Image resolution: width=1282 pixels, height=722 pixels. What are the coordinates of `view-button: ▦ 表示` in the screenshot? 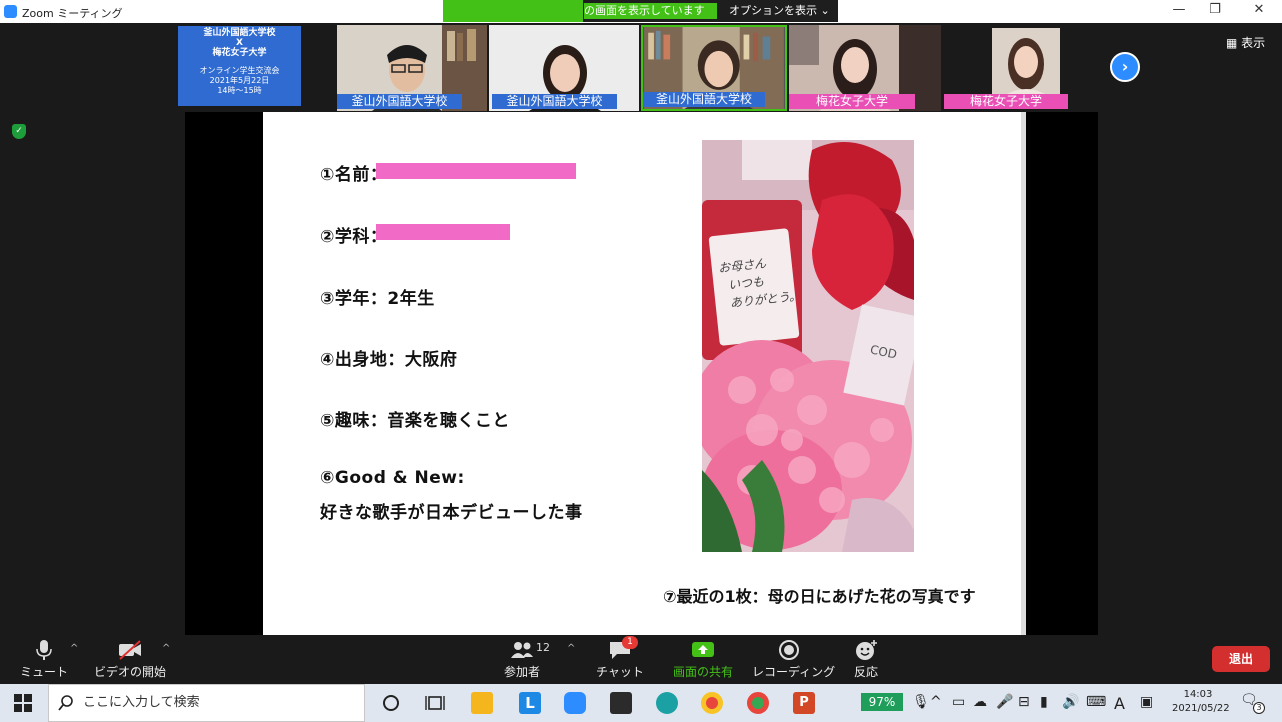 It's located at (1245, 42).